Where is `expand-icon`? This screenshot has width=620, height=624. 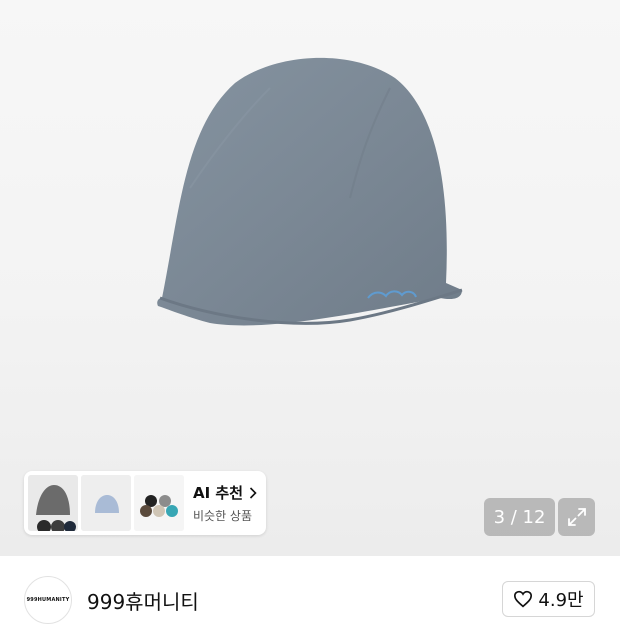
expand-icon is located at coordinates (576, 517).